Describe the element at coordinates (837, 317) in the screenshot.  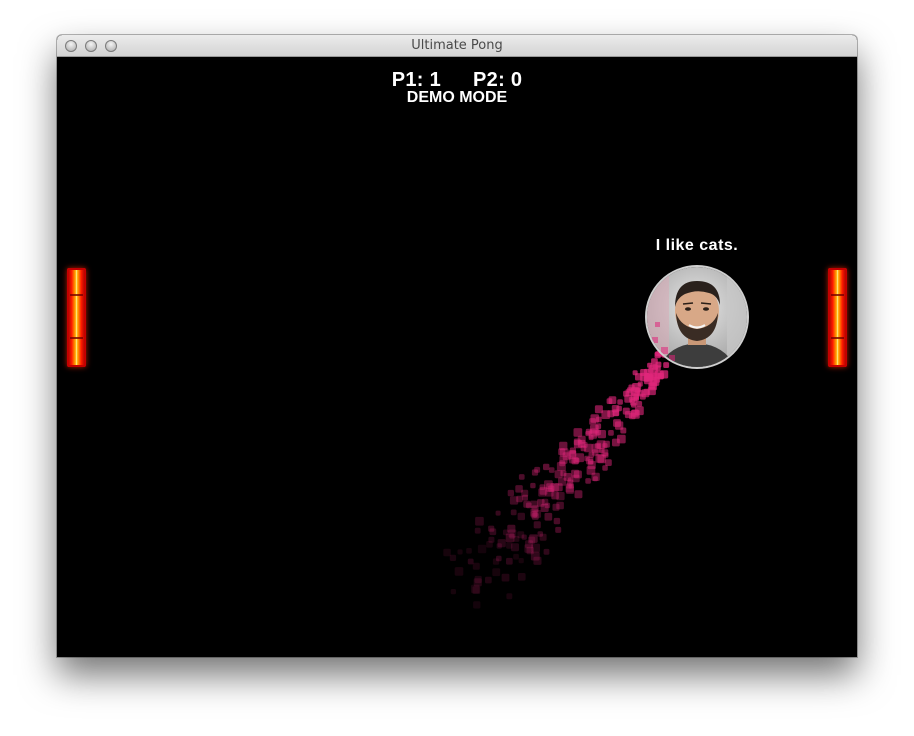
I see `right-paddle` at that location.